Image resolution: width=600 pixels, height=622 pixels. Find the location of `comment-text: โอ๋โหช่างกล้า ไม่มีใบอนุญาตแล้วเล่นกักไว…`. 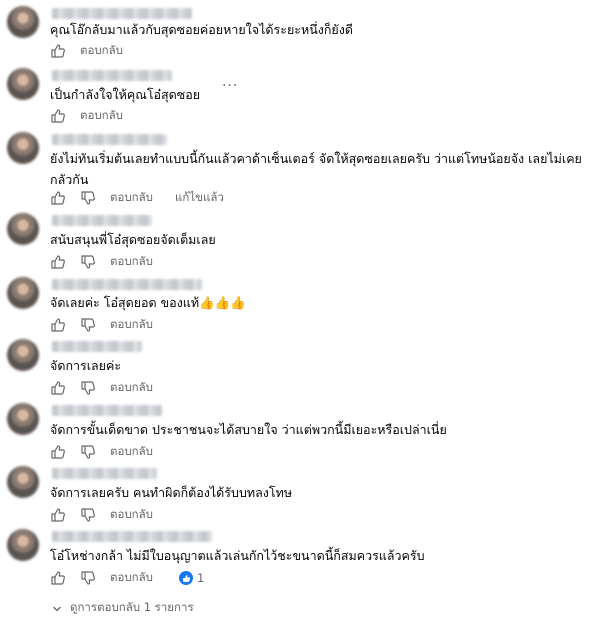

comment-text: โอ๋โหช่างกล้า ไม่มีใบอนุญาตแล้วเล่นกักไว… is located at coordinates (237, 555).